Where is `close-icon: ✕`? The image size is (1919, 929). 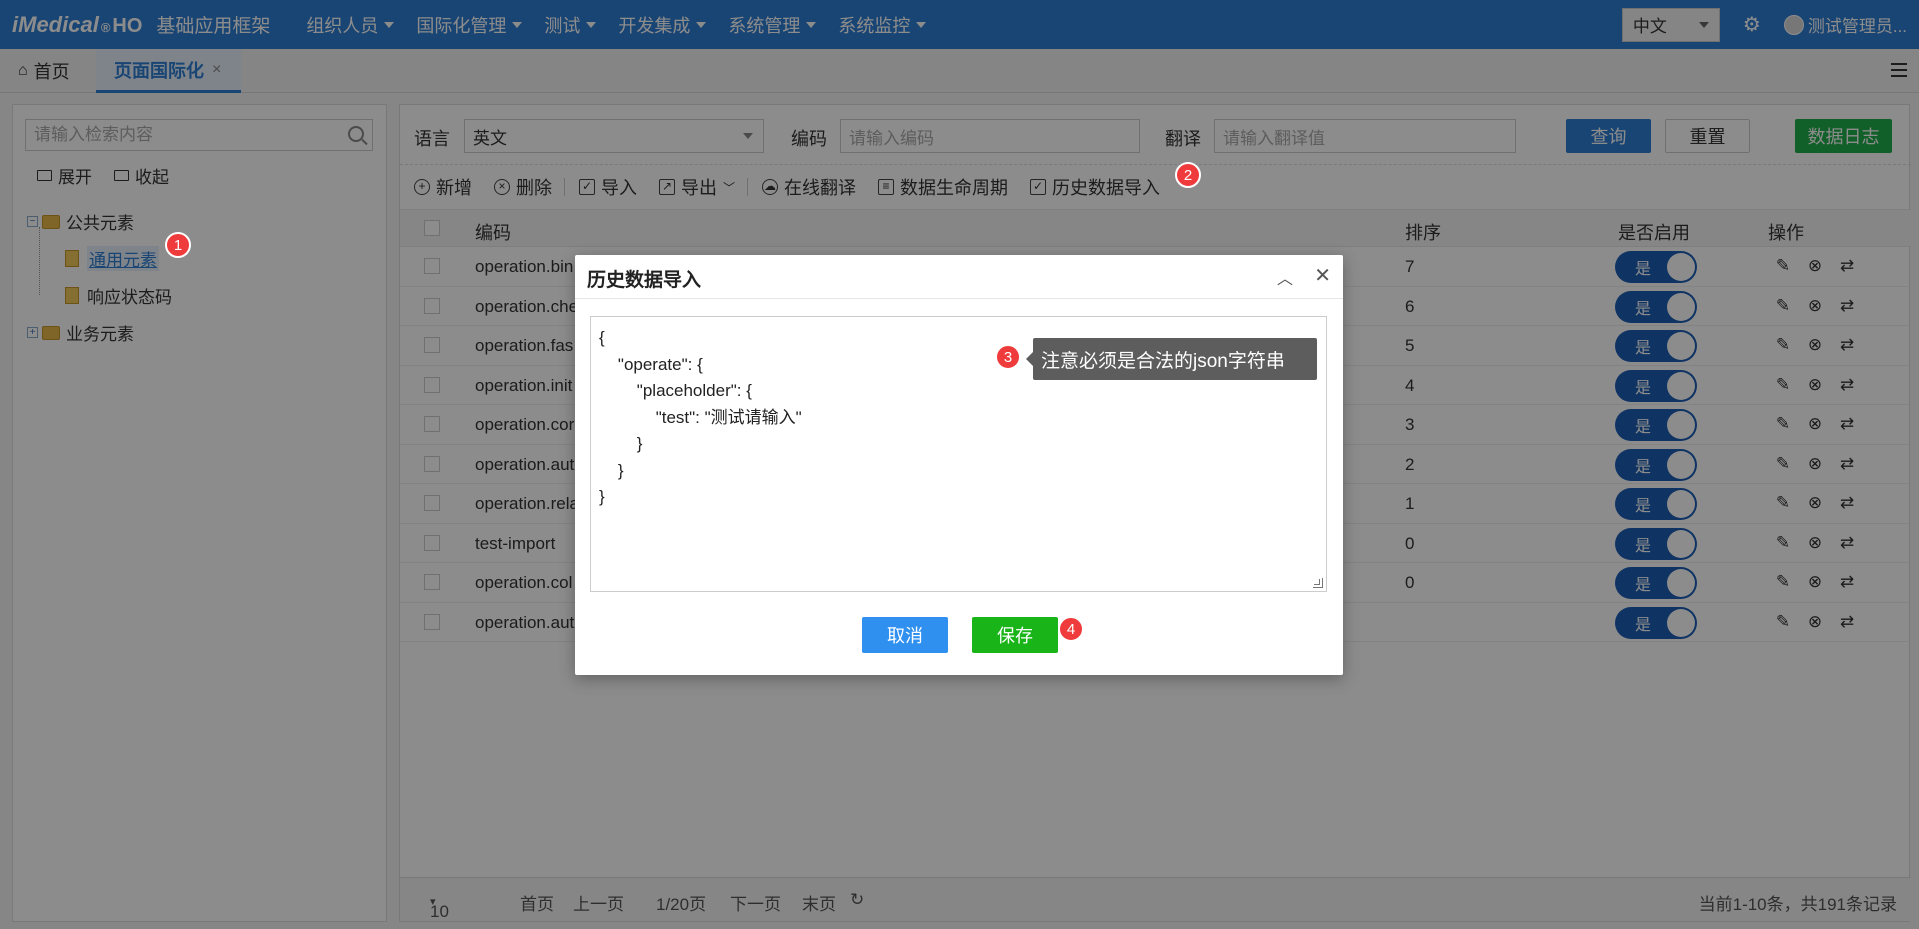
close-icon: ✕ is located at coordinates (1322, 275).